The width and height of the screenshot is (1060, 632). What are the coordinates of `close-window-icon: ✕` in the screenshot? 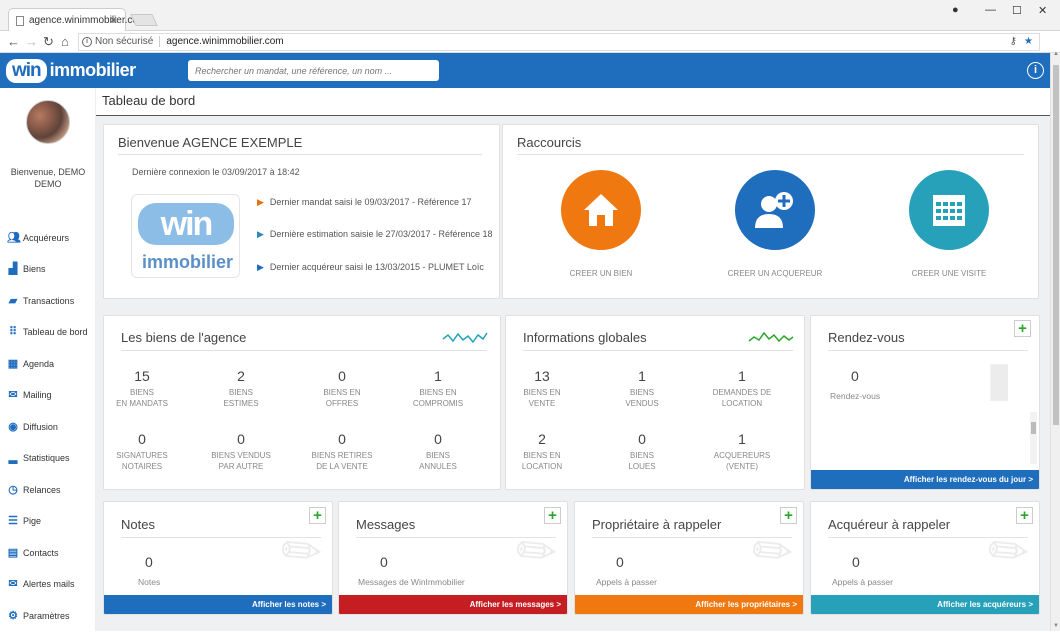 It's located at (1042, 10).